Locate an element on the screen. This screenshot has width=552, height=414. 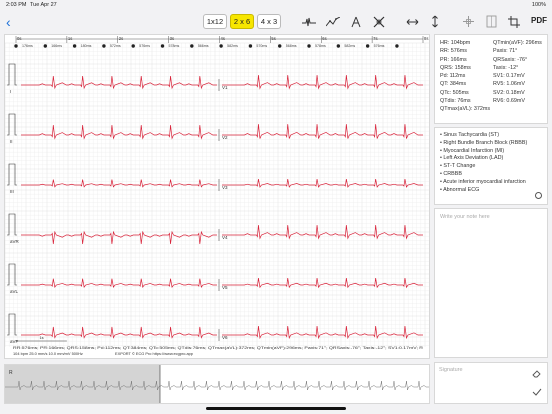
strip-trace is located at coordinates (217, 384).